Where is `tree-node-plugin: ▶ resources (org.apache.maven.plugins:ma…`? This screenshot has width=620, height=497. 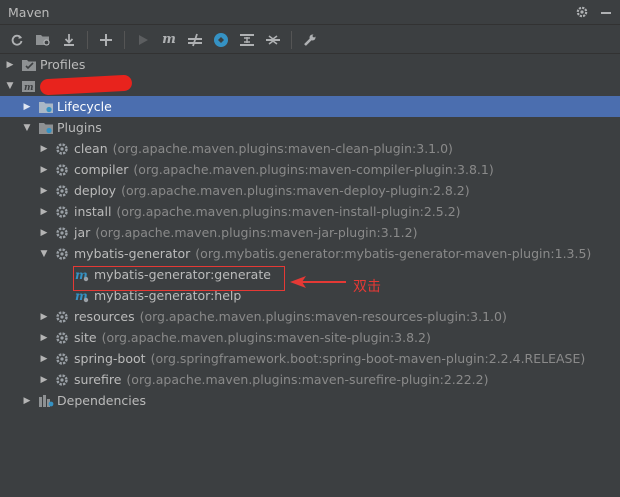
tree-node-plugin: ▶ resources (org.apache.maven.plugins:ma… is located at coordinates (310, 316).